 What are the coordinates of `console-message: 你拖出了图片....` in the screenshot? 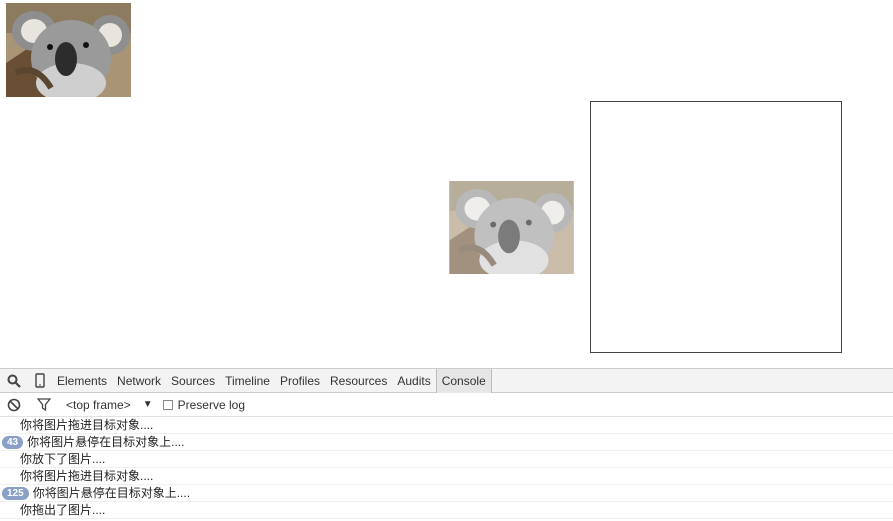 It's located at (446, 510).